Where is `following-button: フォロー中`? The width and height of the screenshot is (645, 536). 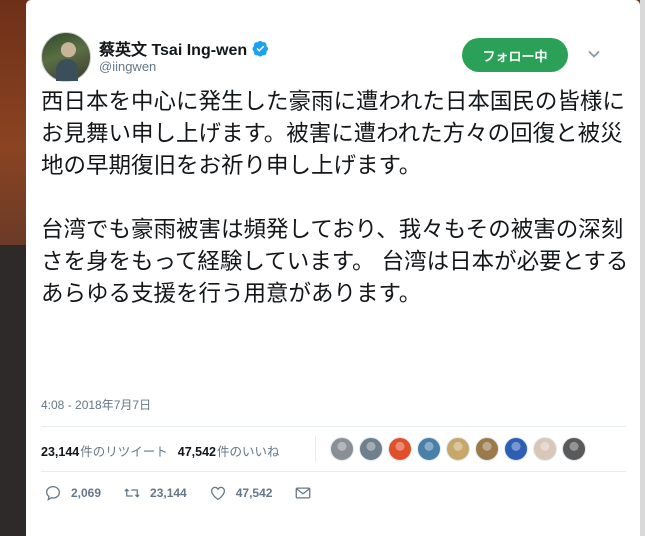
following-button: フォロー中 is located at coordinates (515, 55).